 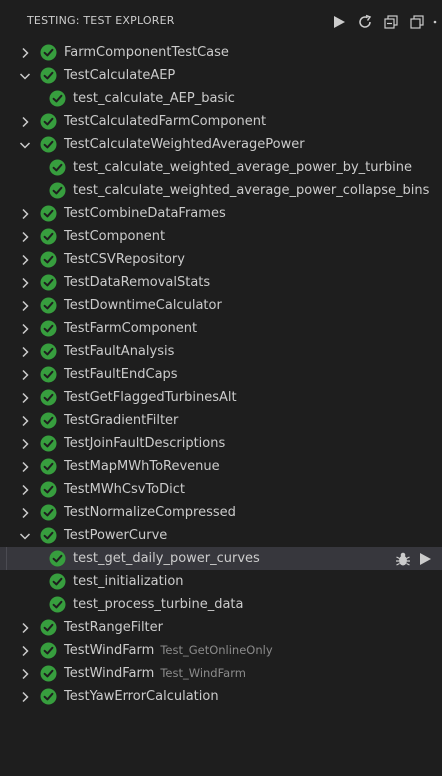 What do you see at coordinates (221, 420) in the screenshot?
I see `test-suite-row: TestGradientFilter` at bounding box center [221, 420].